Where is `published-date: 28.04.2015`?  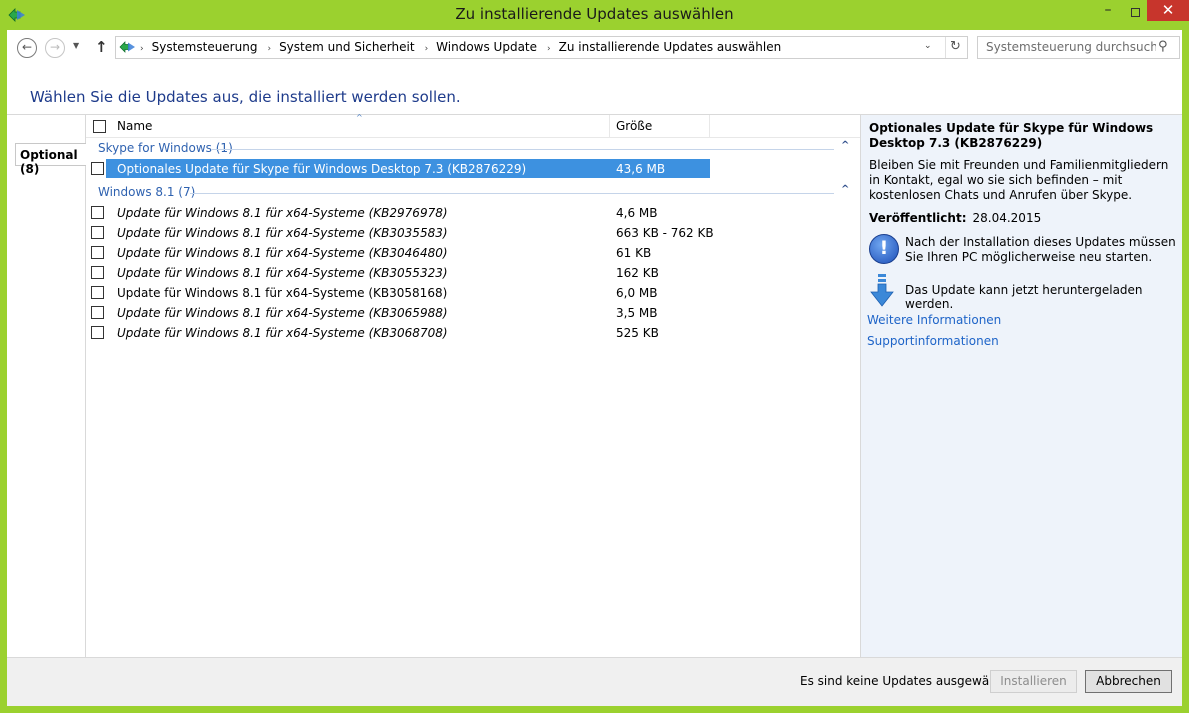 published-date: 28.04.2015 is located at coordinates (1007, 218).